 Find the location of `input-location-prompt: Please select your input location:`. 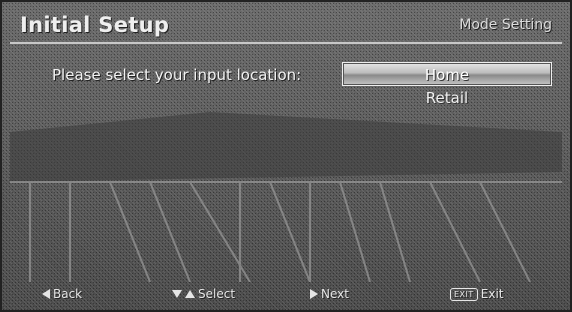

input-location-prompt: Please select your input location: is located at coordinates (177, 75).